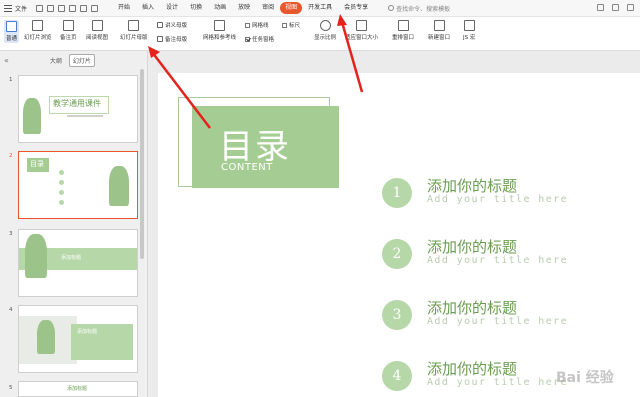  I want to click on notes-page-icon, so click(68, 25).